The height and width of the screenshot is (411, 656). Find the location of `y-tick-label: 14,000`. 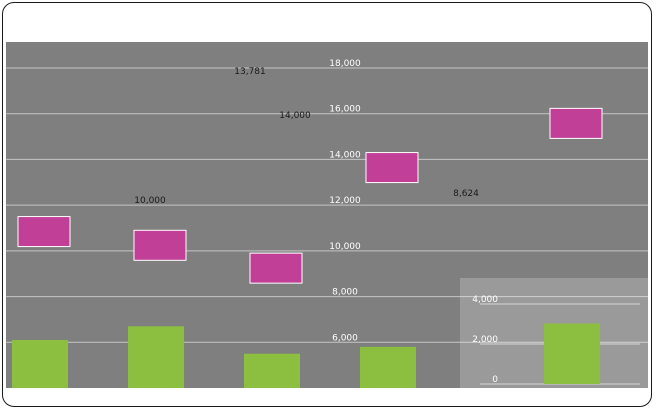

y-tick-label: 14,000 is located at coordinates (345, 155).